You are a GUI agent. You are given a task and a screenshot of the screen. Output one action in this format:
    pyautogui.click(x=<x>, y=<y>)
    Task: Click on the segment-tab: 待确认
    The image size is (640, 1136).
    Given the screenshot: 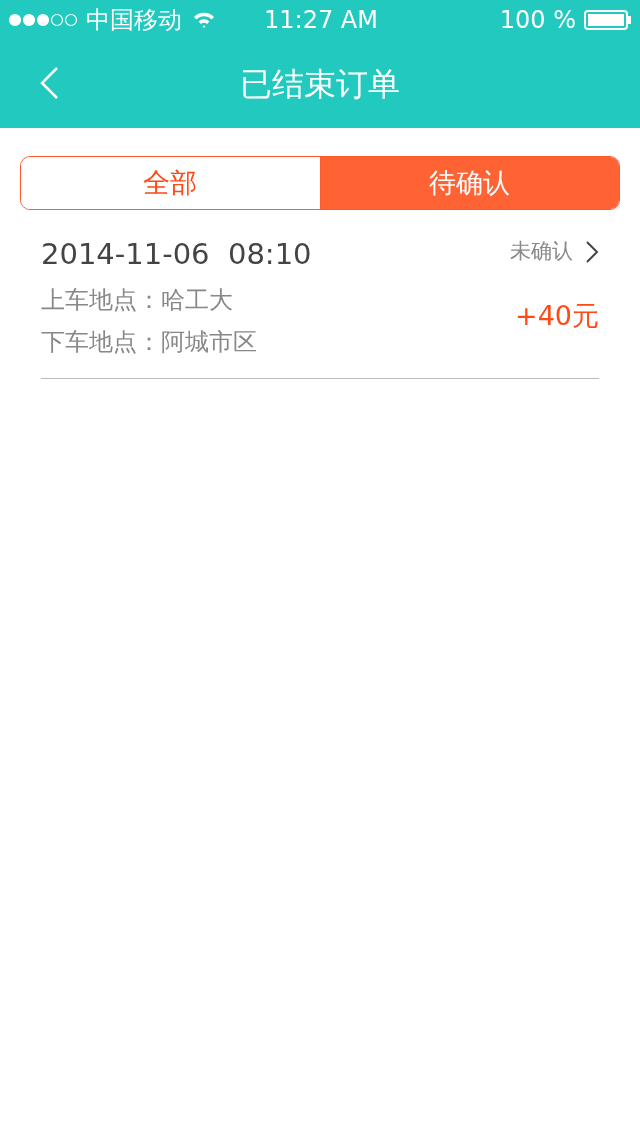 What is the action you would take?
    pyautogui.click(x=469, y=183)
    